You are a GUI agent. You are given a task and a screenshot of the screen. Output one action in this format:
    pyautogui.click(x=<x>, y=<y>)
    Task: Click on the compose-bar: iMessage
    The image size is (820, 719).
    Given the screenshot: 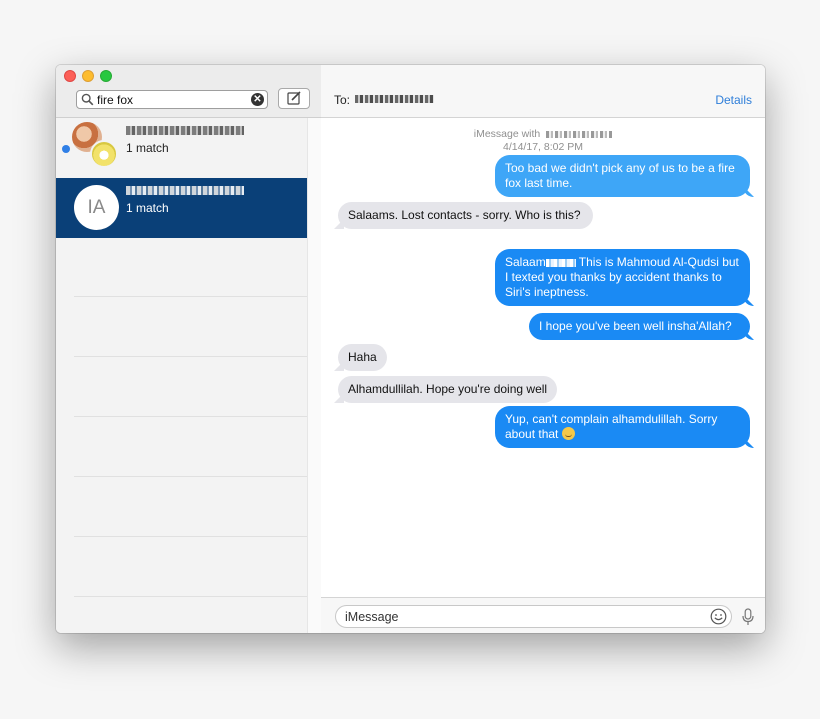 What is the action you would take?
    pyautogui.click(x=543, y=615)
    